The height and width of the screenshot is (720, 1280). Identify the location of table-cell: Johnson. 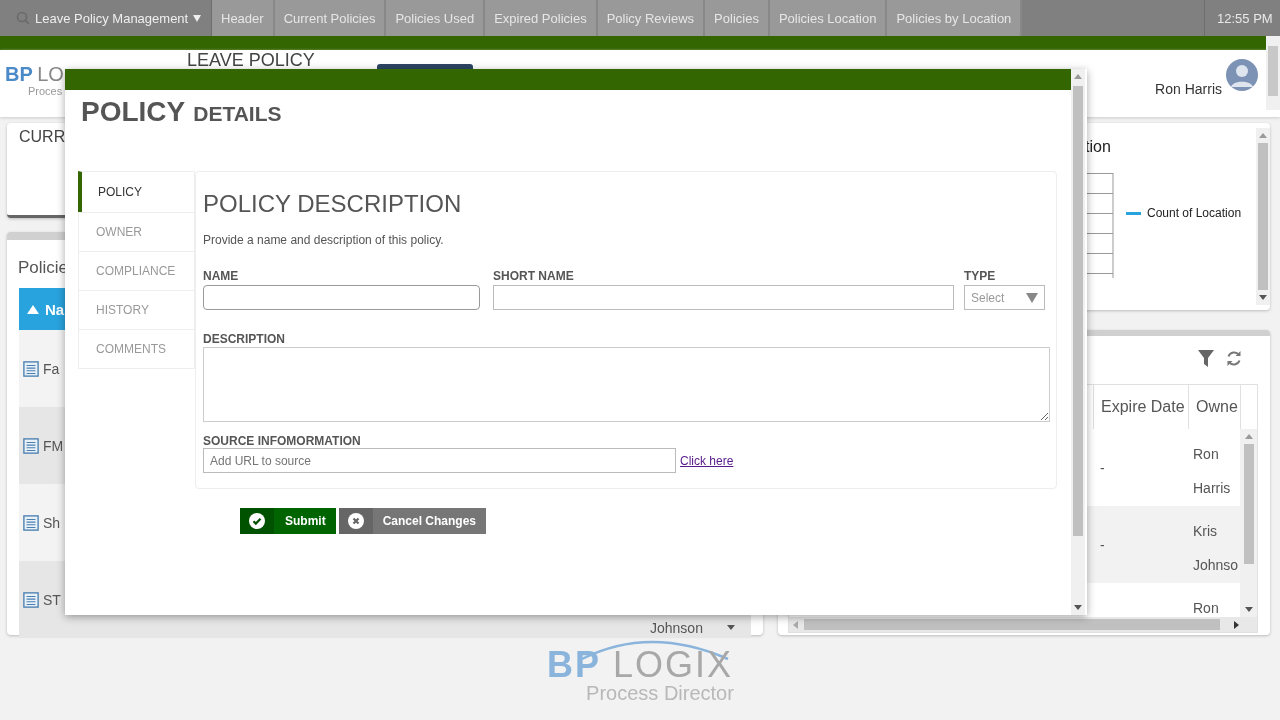
(676, 628).